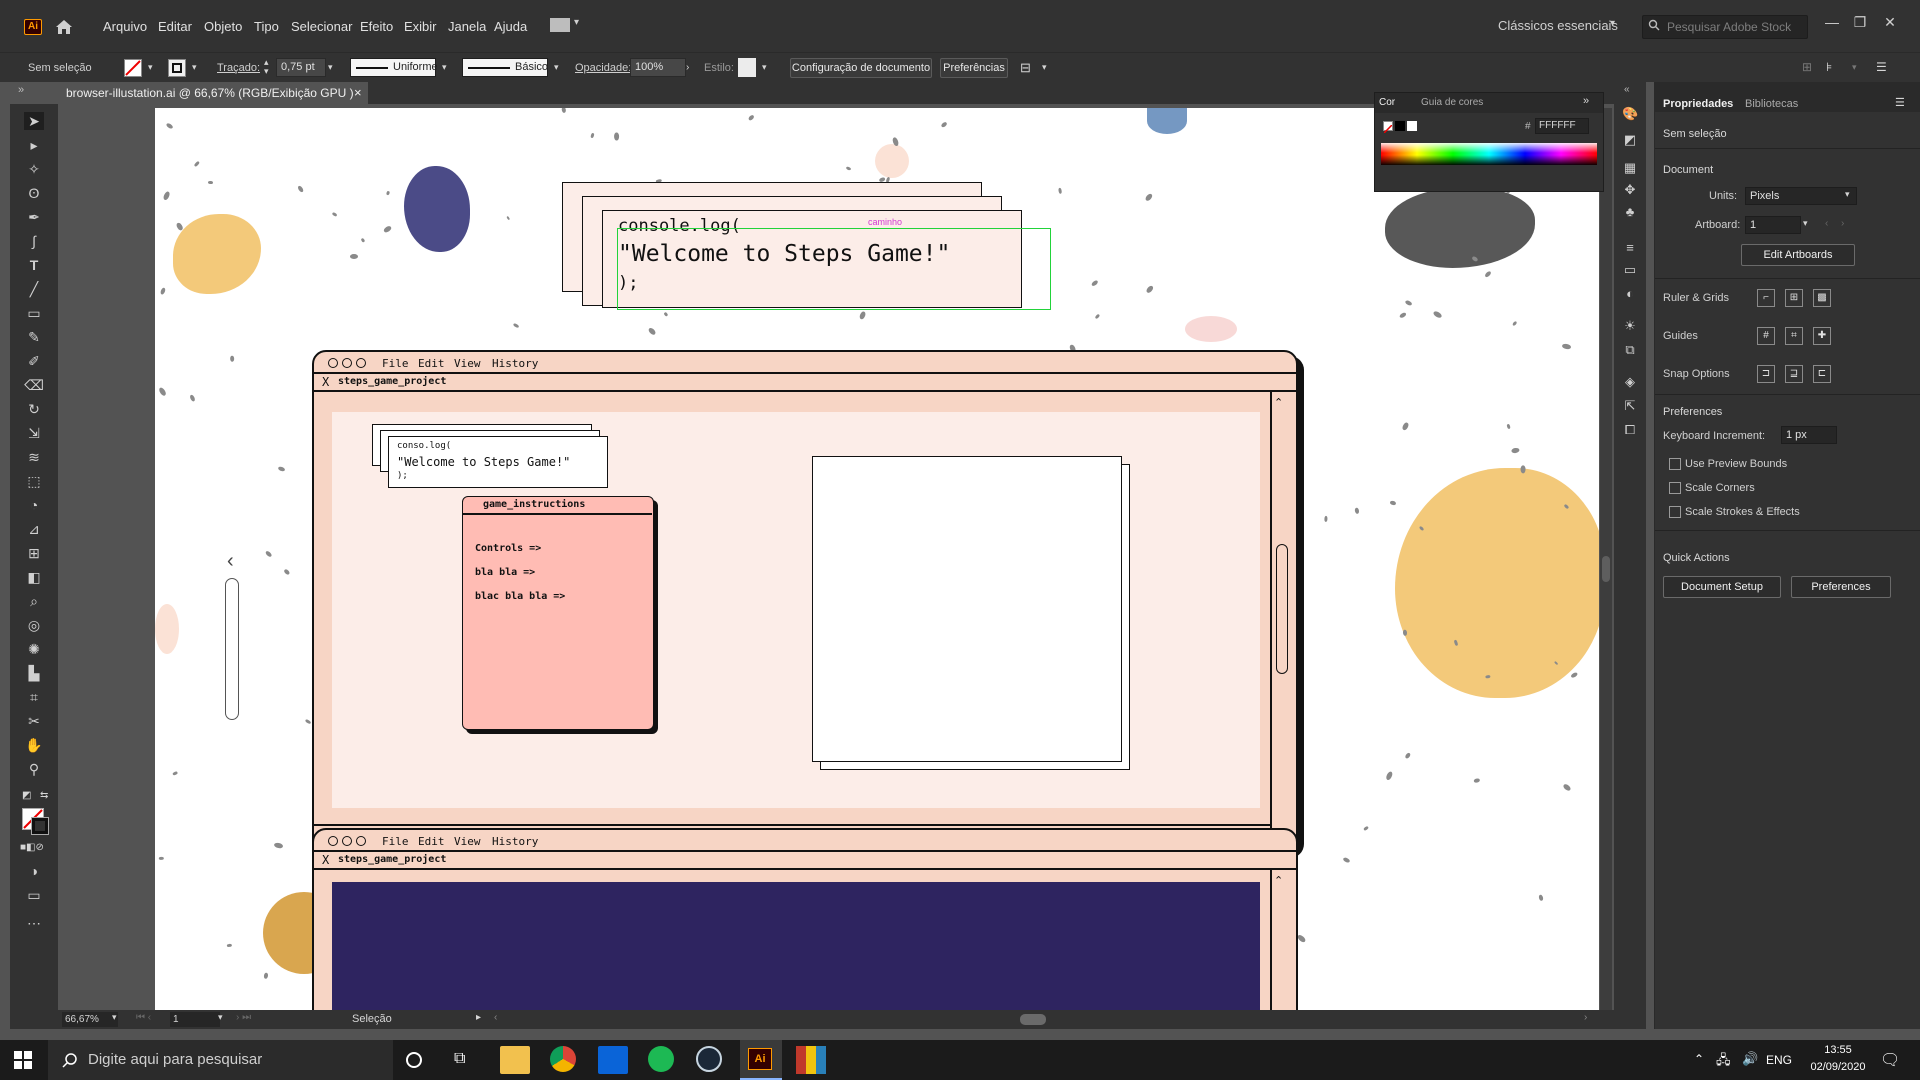 This screenshot has height=1080, width=1920. I want to click on language-indicator: ENG, so click(1779, 1060).